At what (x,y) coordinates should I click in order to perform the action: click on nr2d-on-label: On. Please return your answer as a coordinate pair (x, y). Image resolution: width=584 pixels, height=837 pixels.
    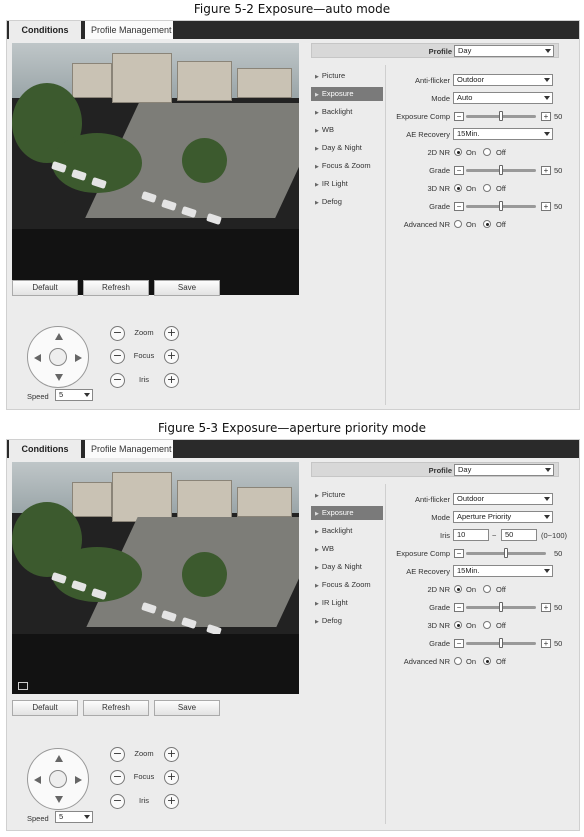
    Looking at the image, I should click on (471, 589).